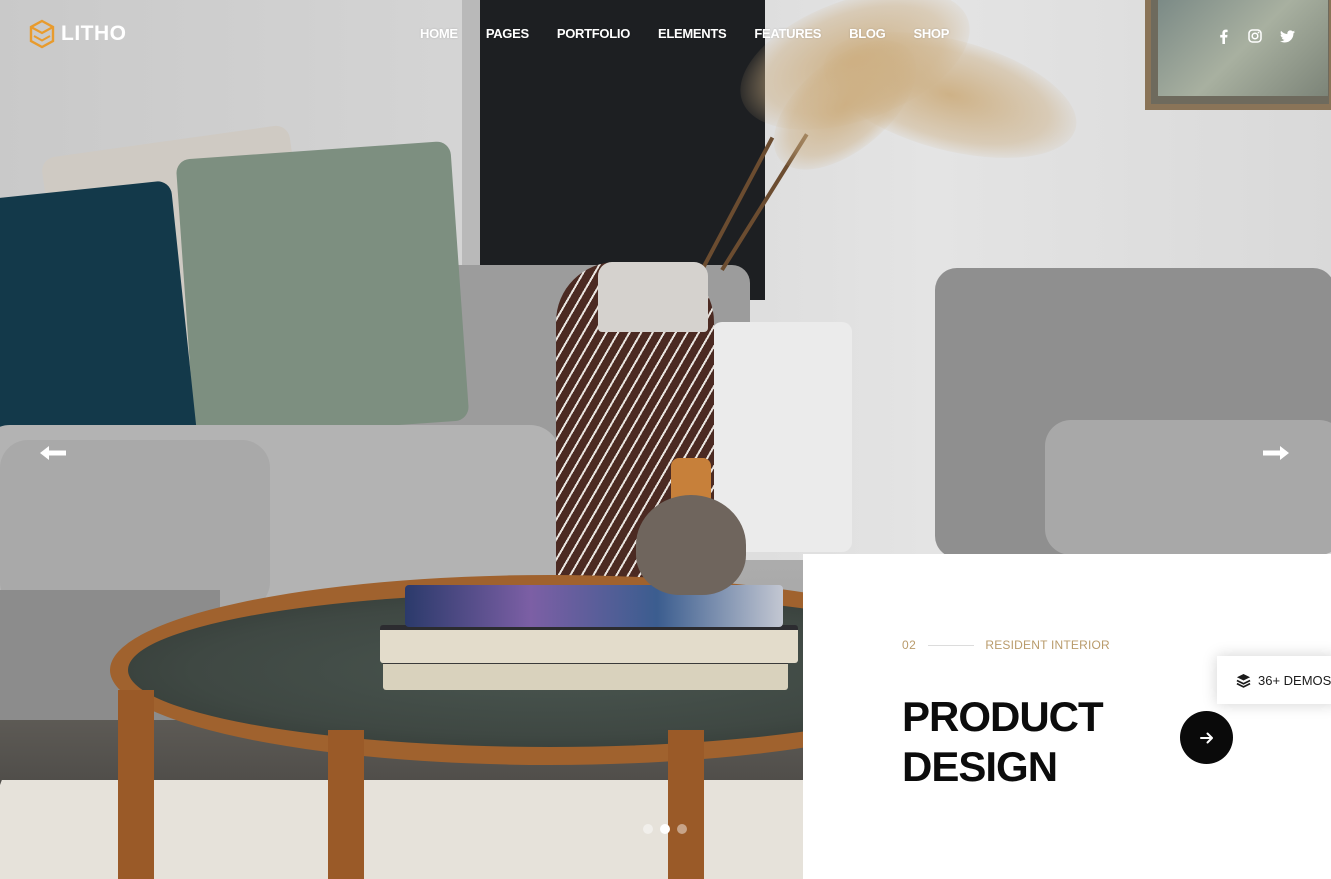  I want to click on nav-item-home: HOME, so click(439, 33).